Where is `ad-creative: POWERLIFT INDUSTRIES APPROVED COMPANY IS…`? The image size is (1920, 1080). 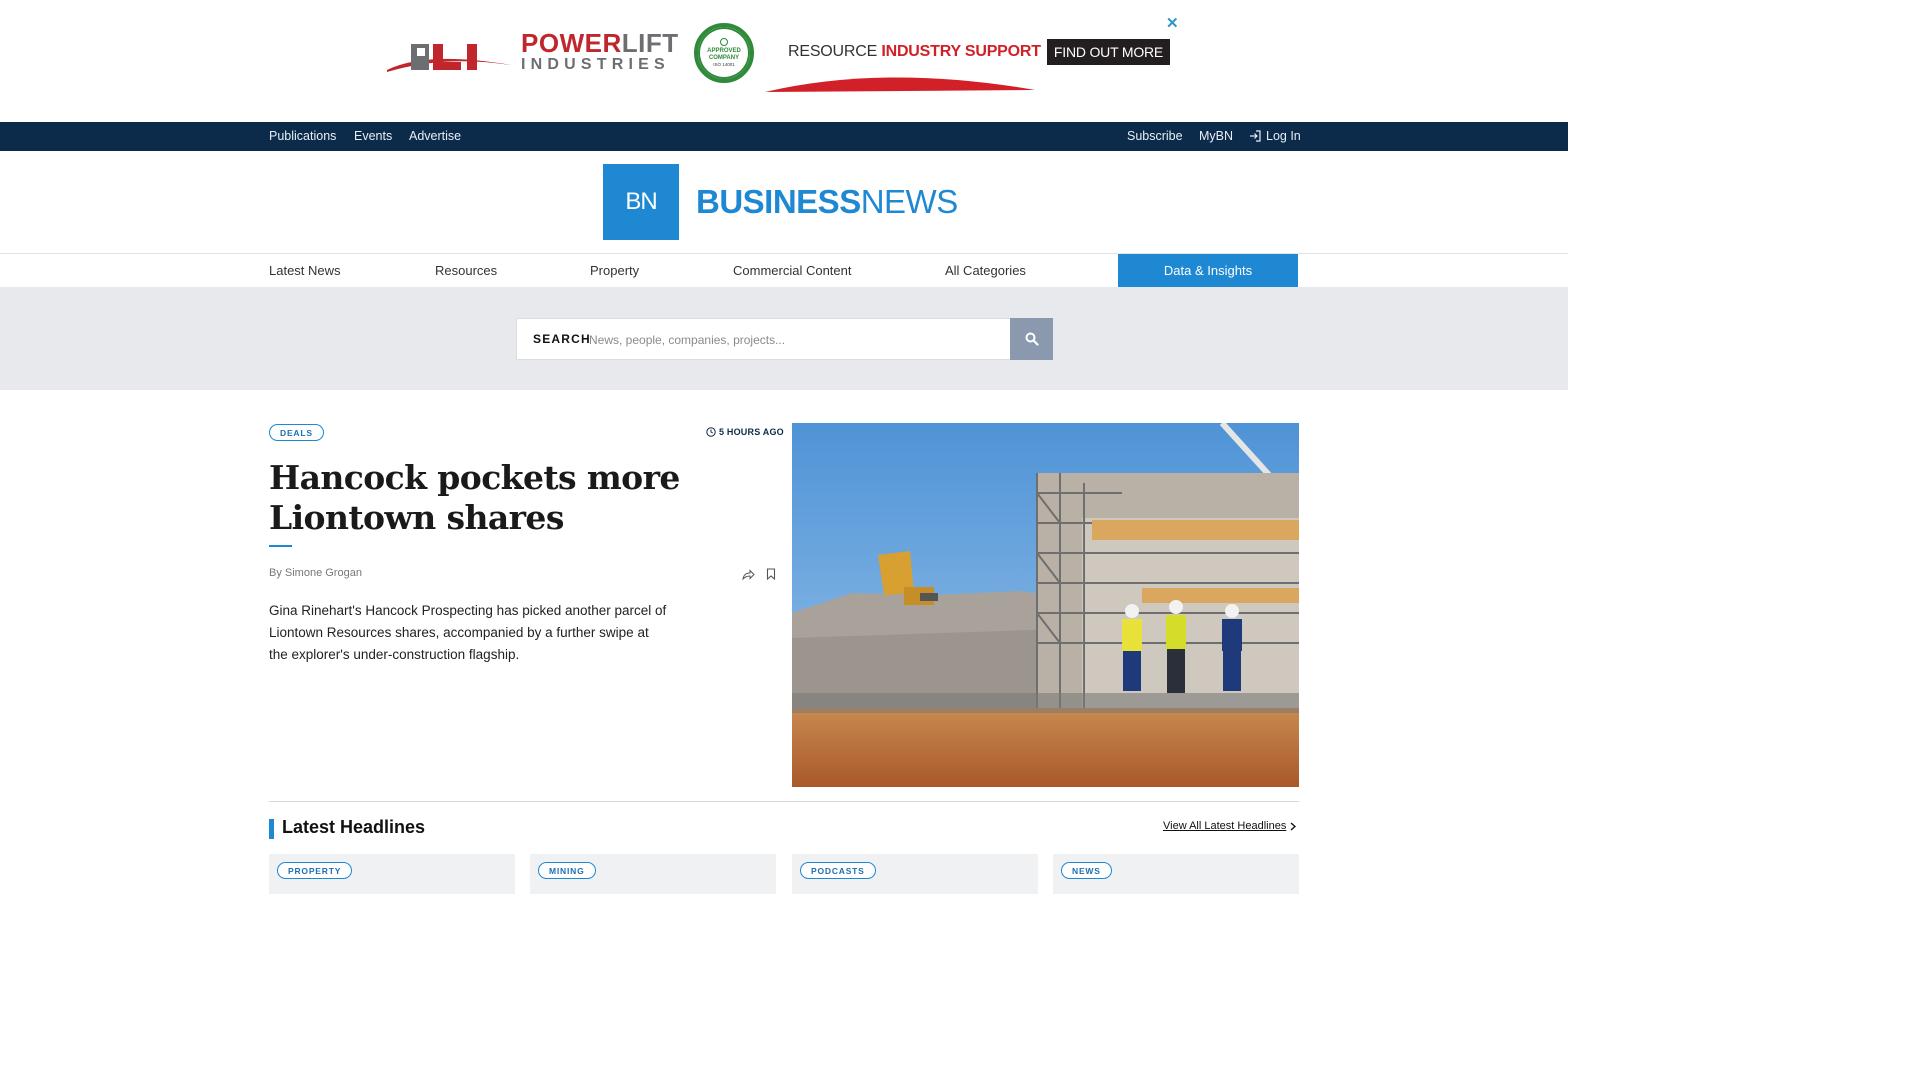 ad-creative: POWERLIFT INDUSTRIES APPROVED COMPANY IS… is located at coordinates (785, 55).